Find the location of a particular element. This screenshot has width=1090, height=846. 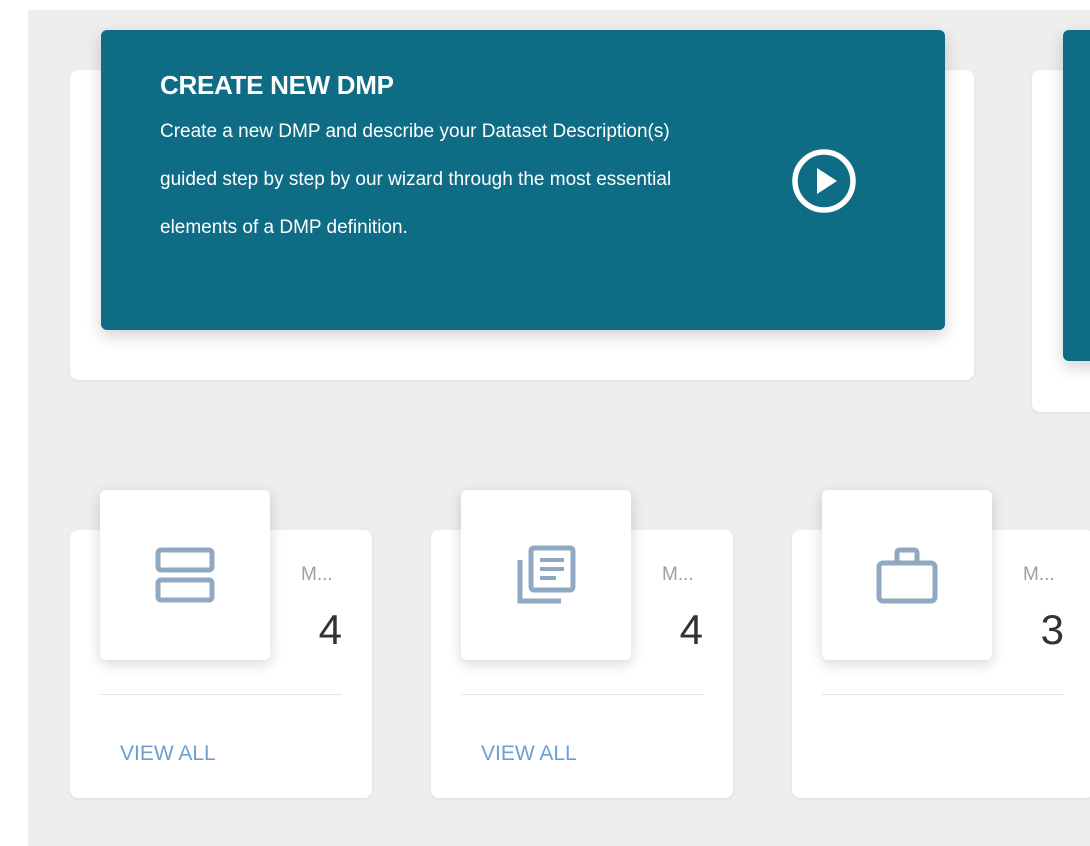

stat-card-dmps: M... 4 VIEW ALL is located at coordinates (221, 644).